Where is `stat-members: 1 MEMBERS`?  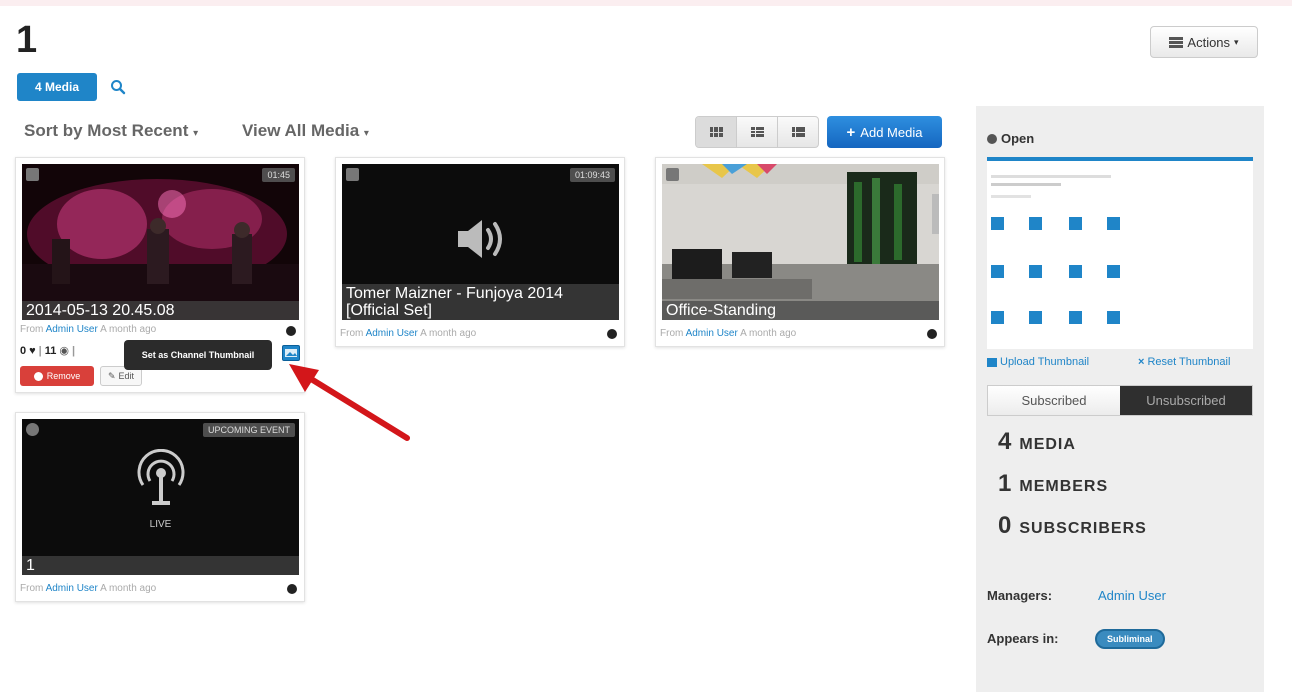 stat-members: 1 MEMBERS is located at coordinates (1053, 484).